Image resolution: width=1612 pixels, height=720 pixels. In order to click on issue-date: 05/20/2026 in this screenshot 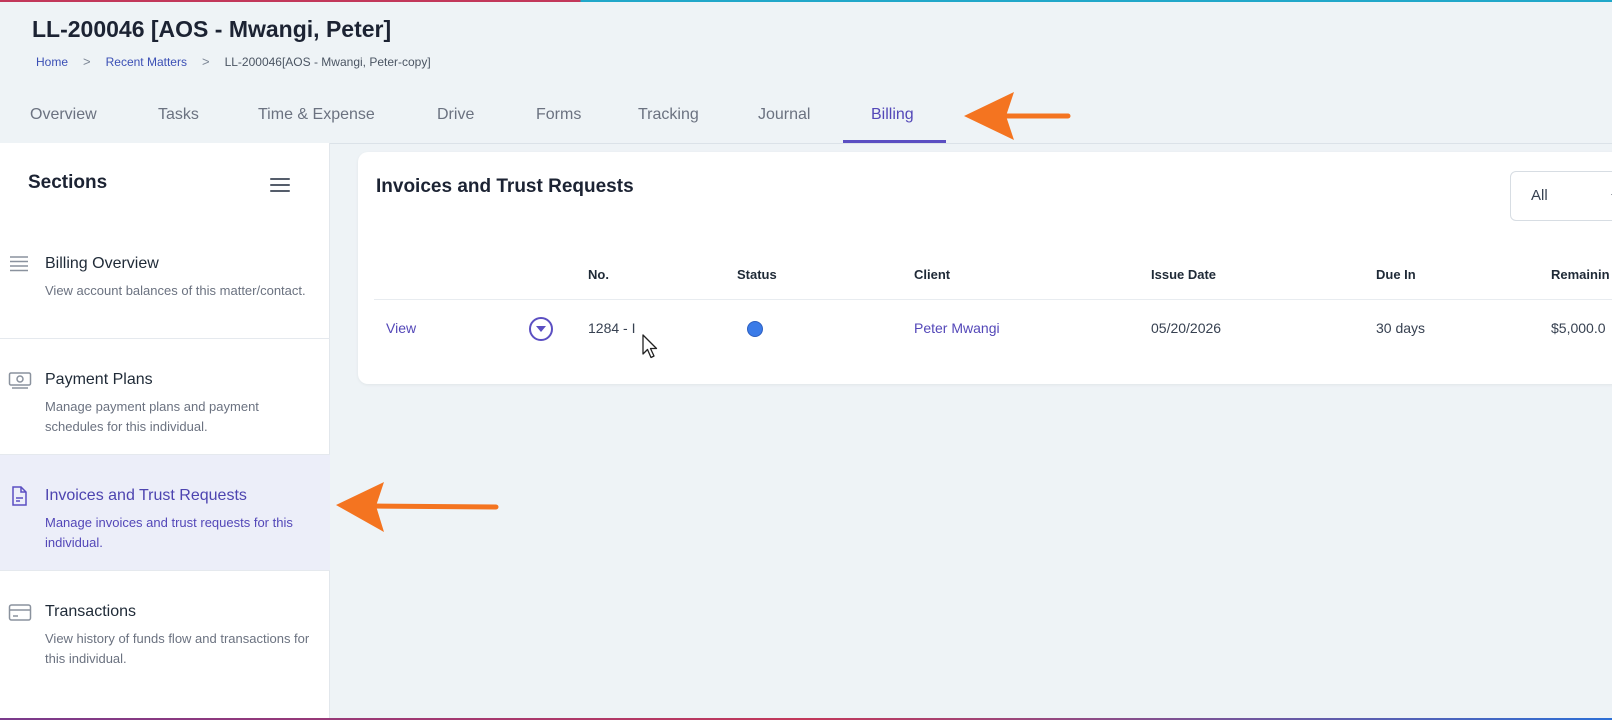, I will do `click(1186, 328)`.